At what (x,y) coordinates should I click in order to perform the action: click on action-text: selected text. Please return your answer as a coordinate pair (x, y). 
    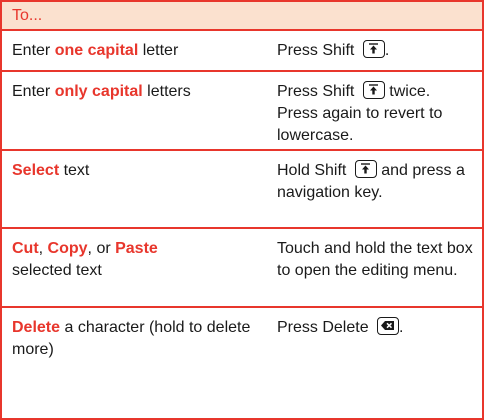
    Looking at the image, I should click on (57, 270).